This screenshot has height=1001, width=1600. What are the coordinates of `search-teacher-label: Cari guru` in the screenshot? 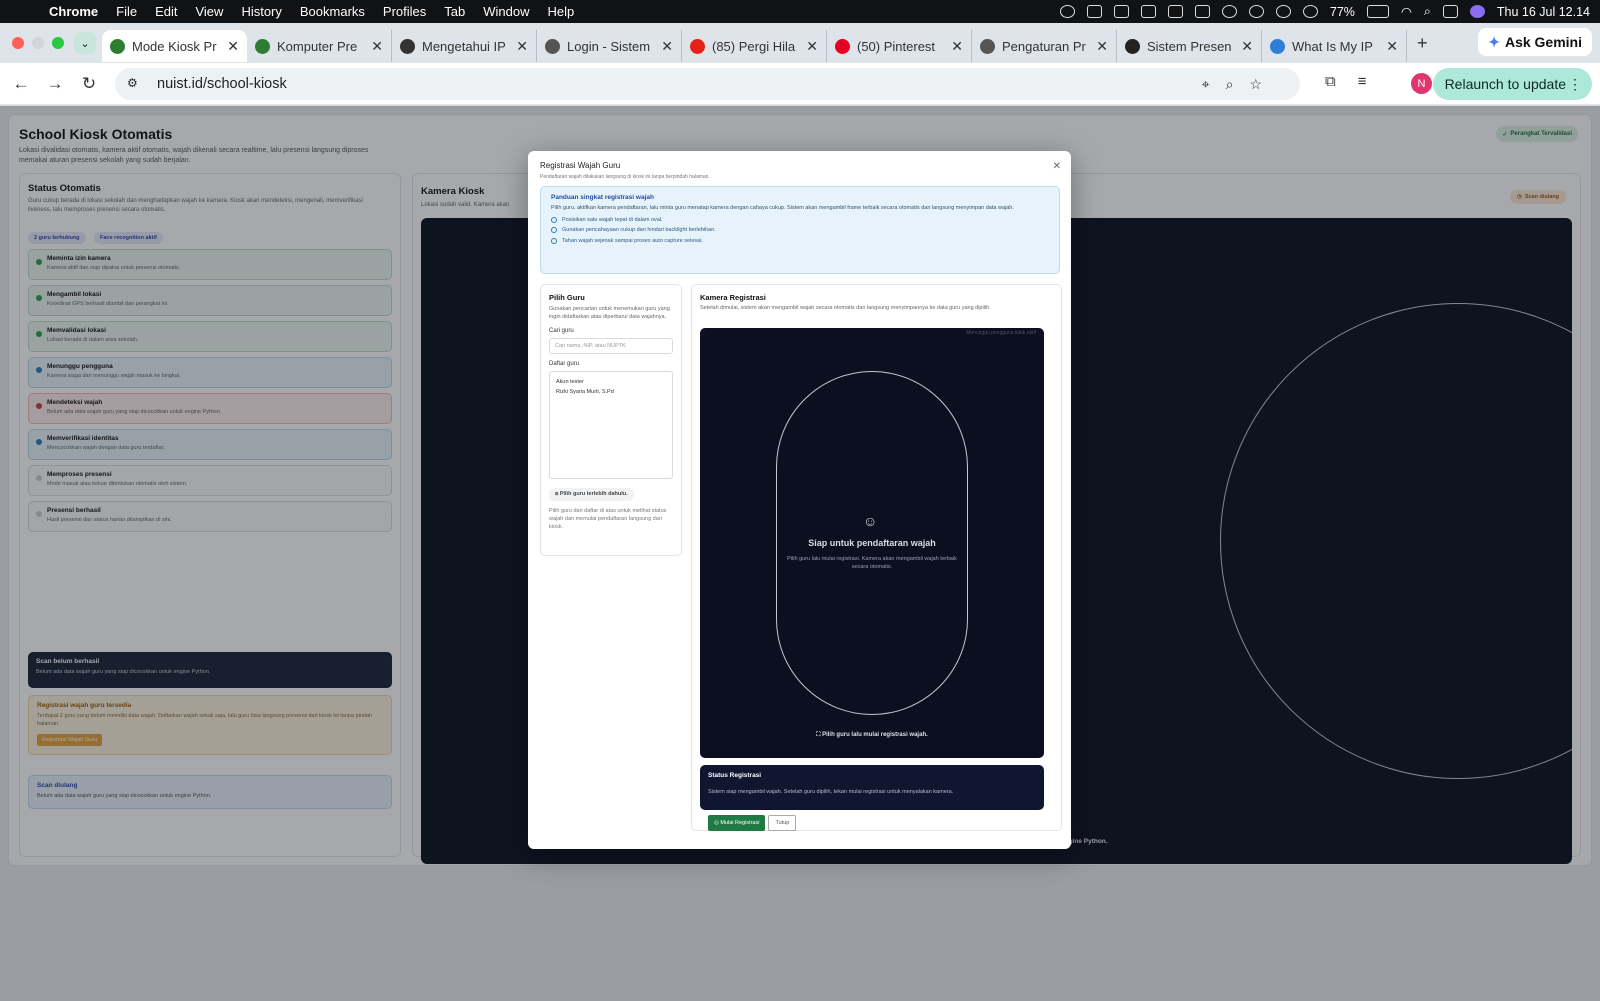 It's located at (561, 331).